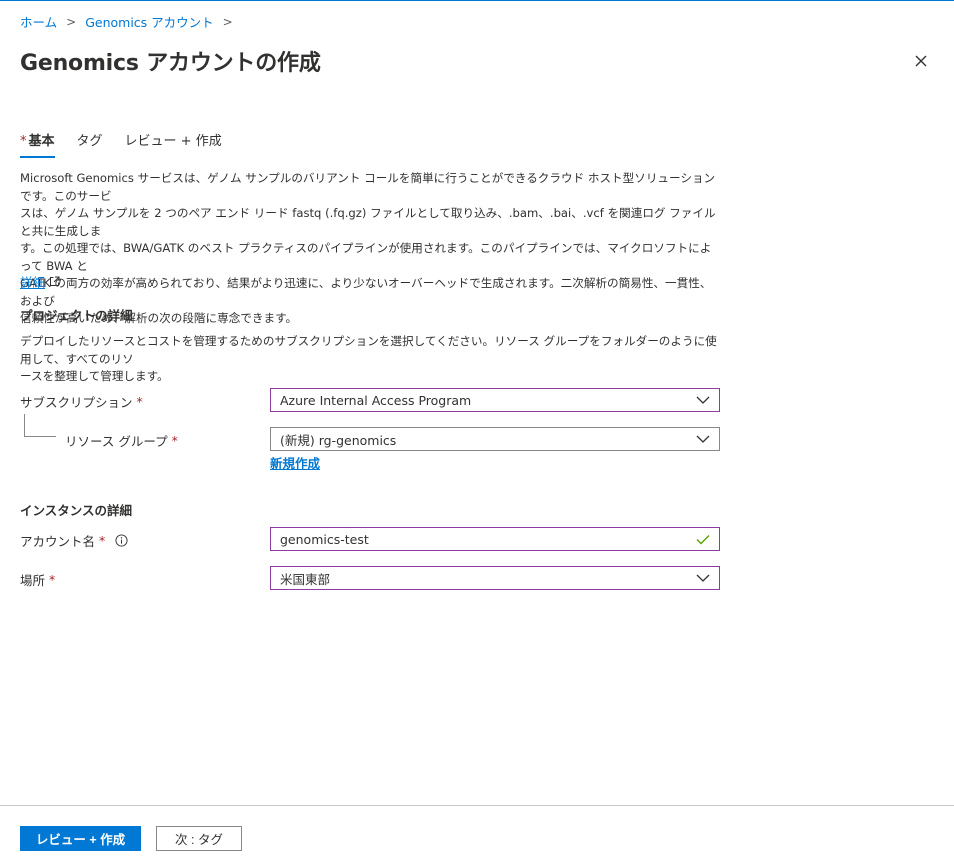 The width and height of the screenshot is (954, 861). I want to click on account-name-value: genomics-test, so click(324, 539).